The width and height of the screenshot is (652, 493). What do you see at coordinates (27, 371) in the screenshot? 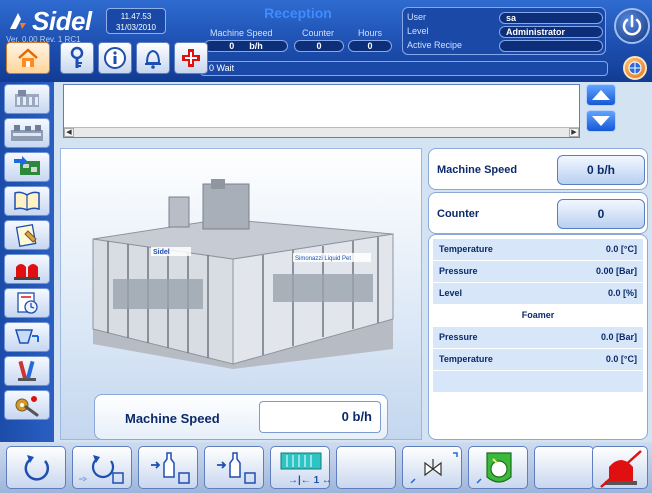
I see `nav-maintenance-tools` at bounding box center [27, 371].